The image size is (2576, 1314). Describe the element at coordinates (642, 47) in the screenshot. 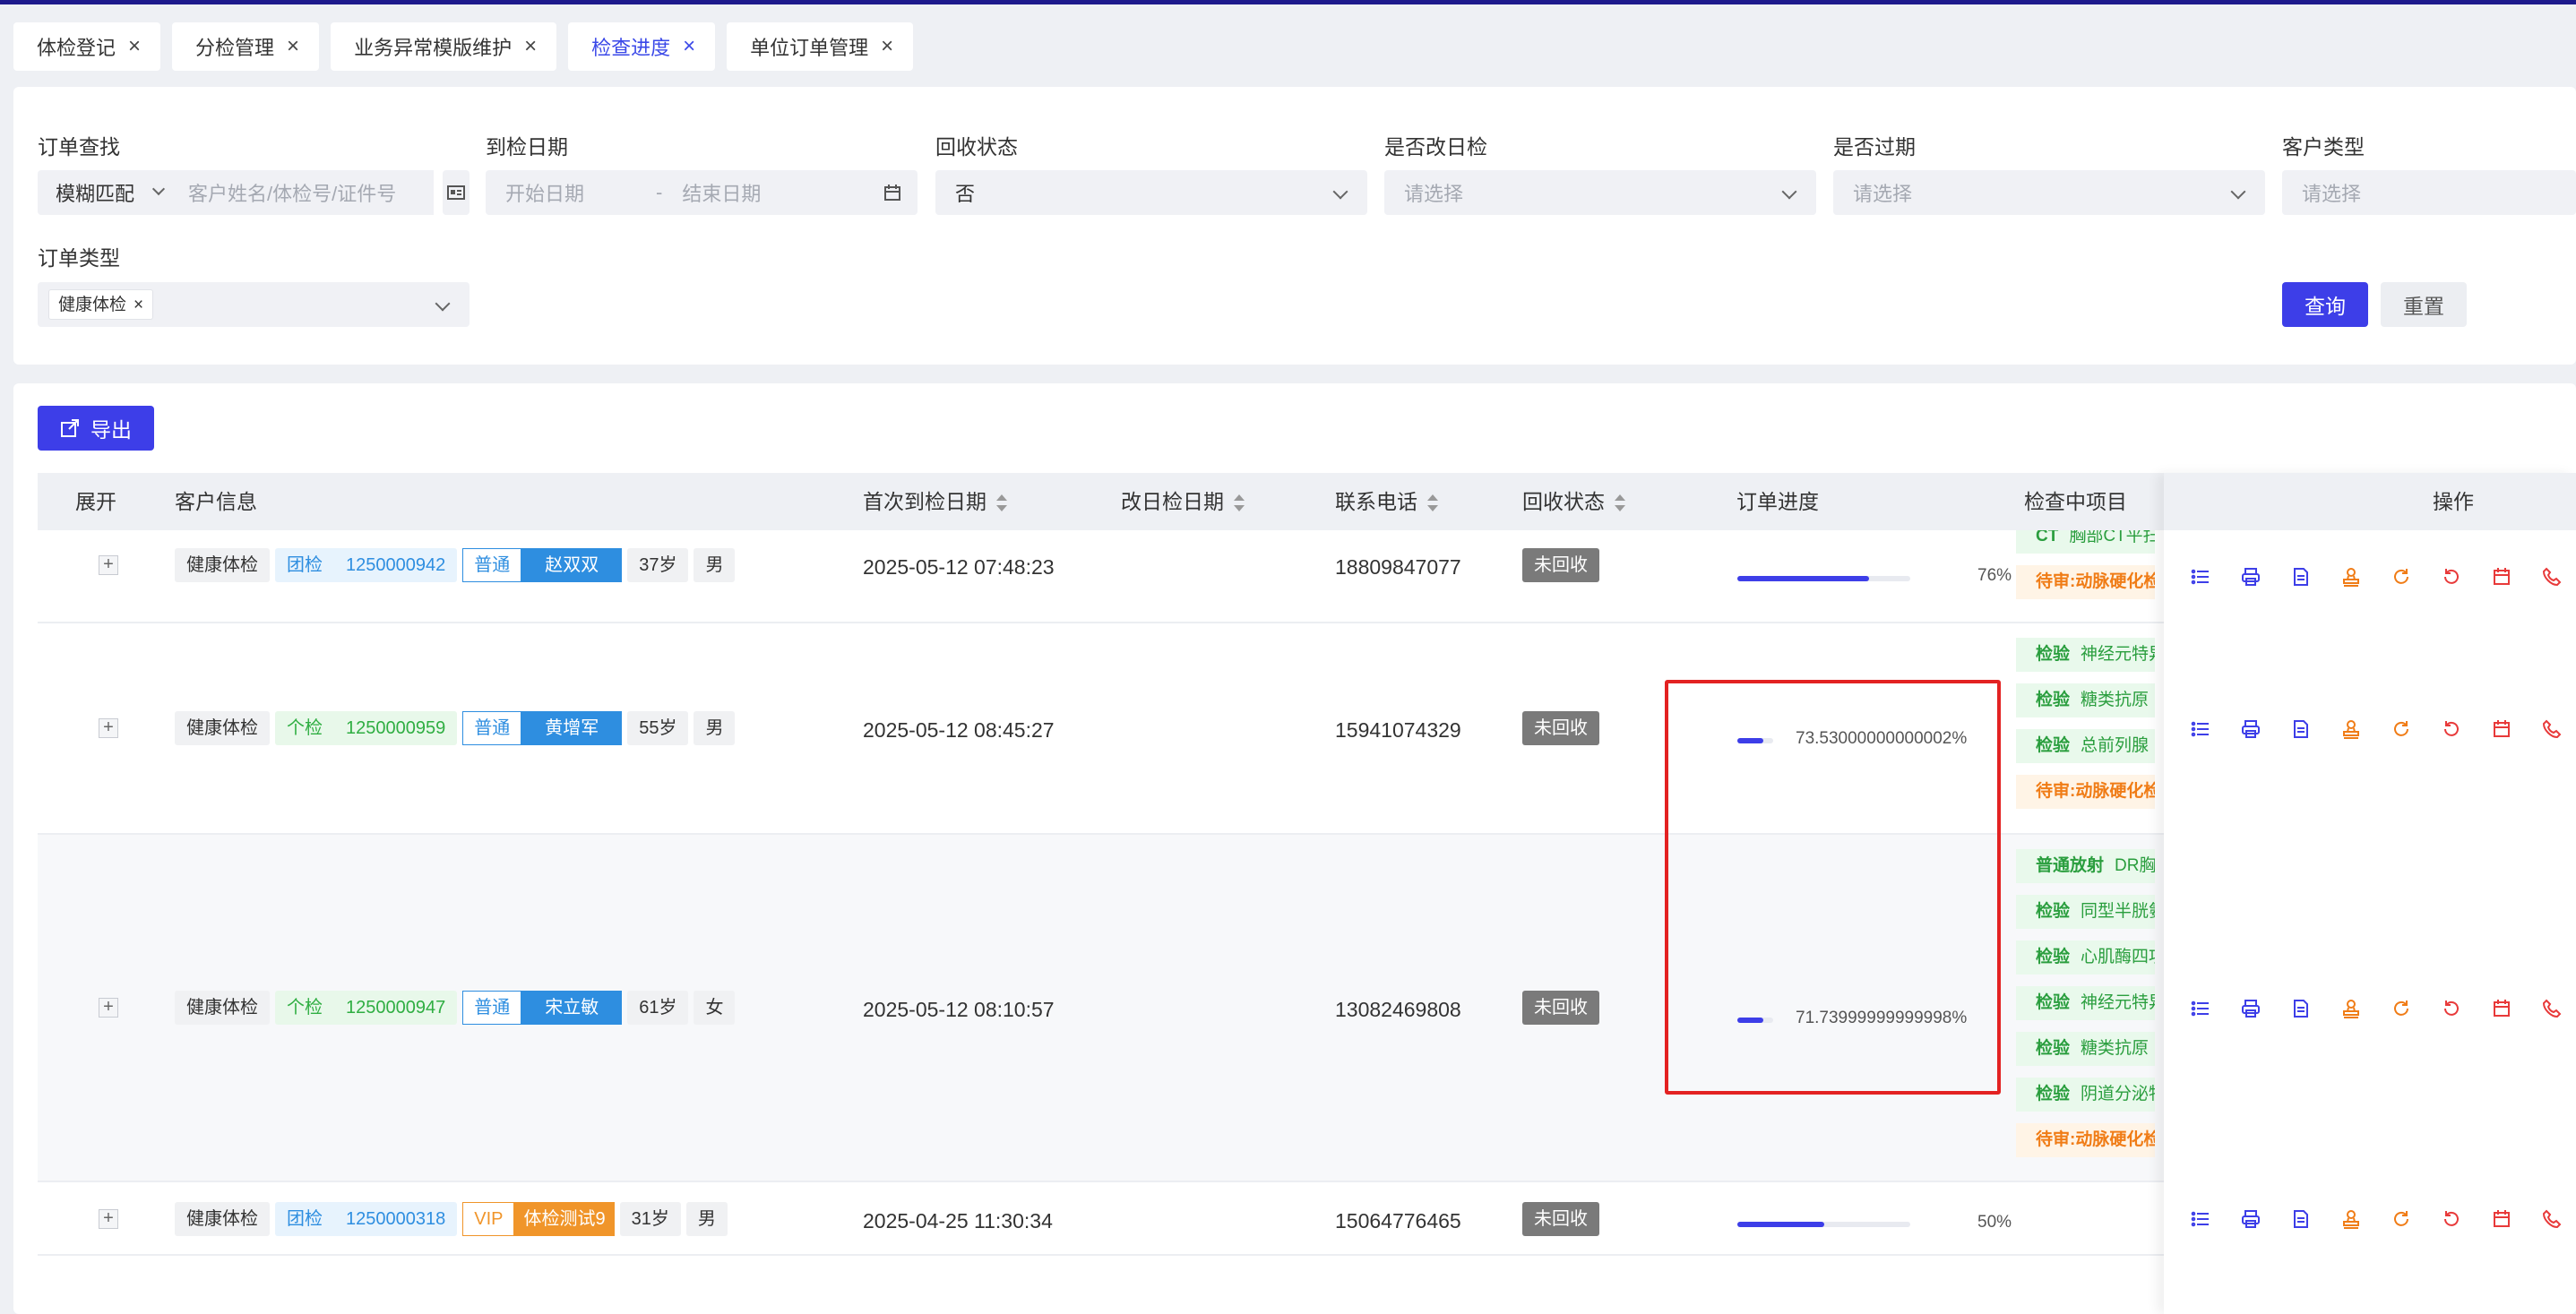

I see `tab-progress: 检查进度 ×` at that location.